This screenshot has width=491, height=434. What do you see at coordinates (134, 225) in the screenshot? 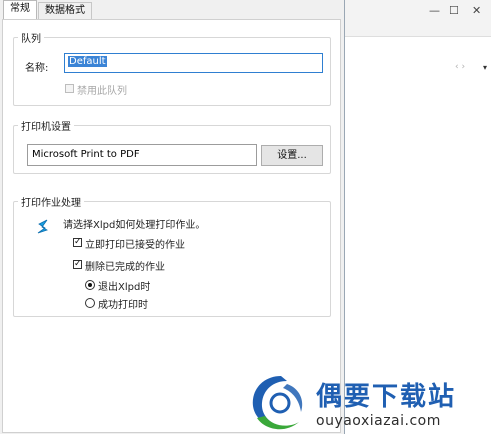
I see `job-handling-prompt: 请选择Xlpd如何处理打印作业。` at bounding box center [134, 225].